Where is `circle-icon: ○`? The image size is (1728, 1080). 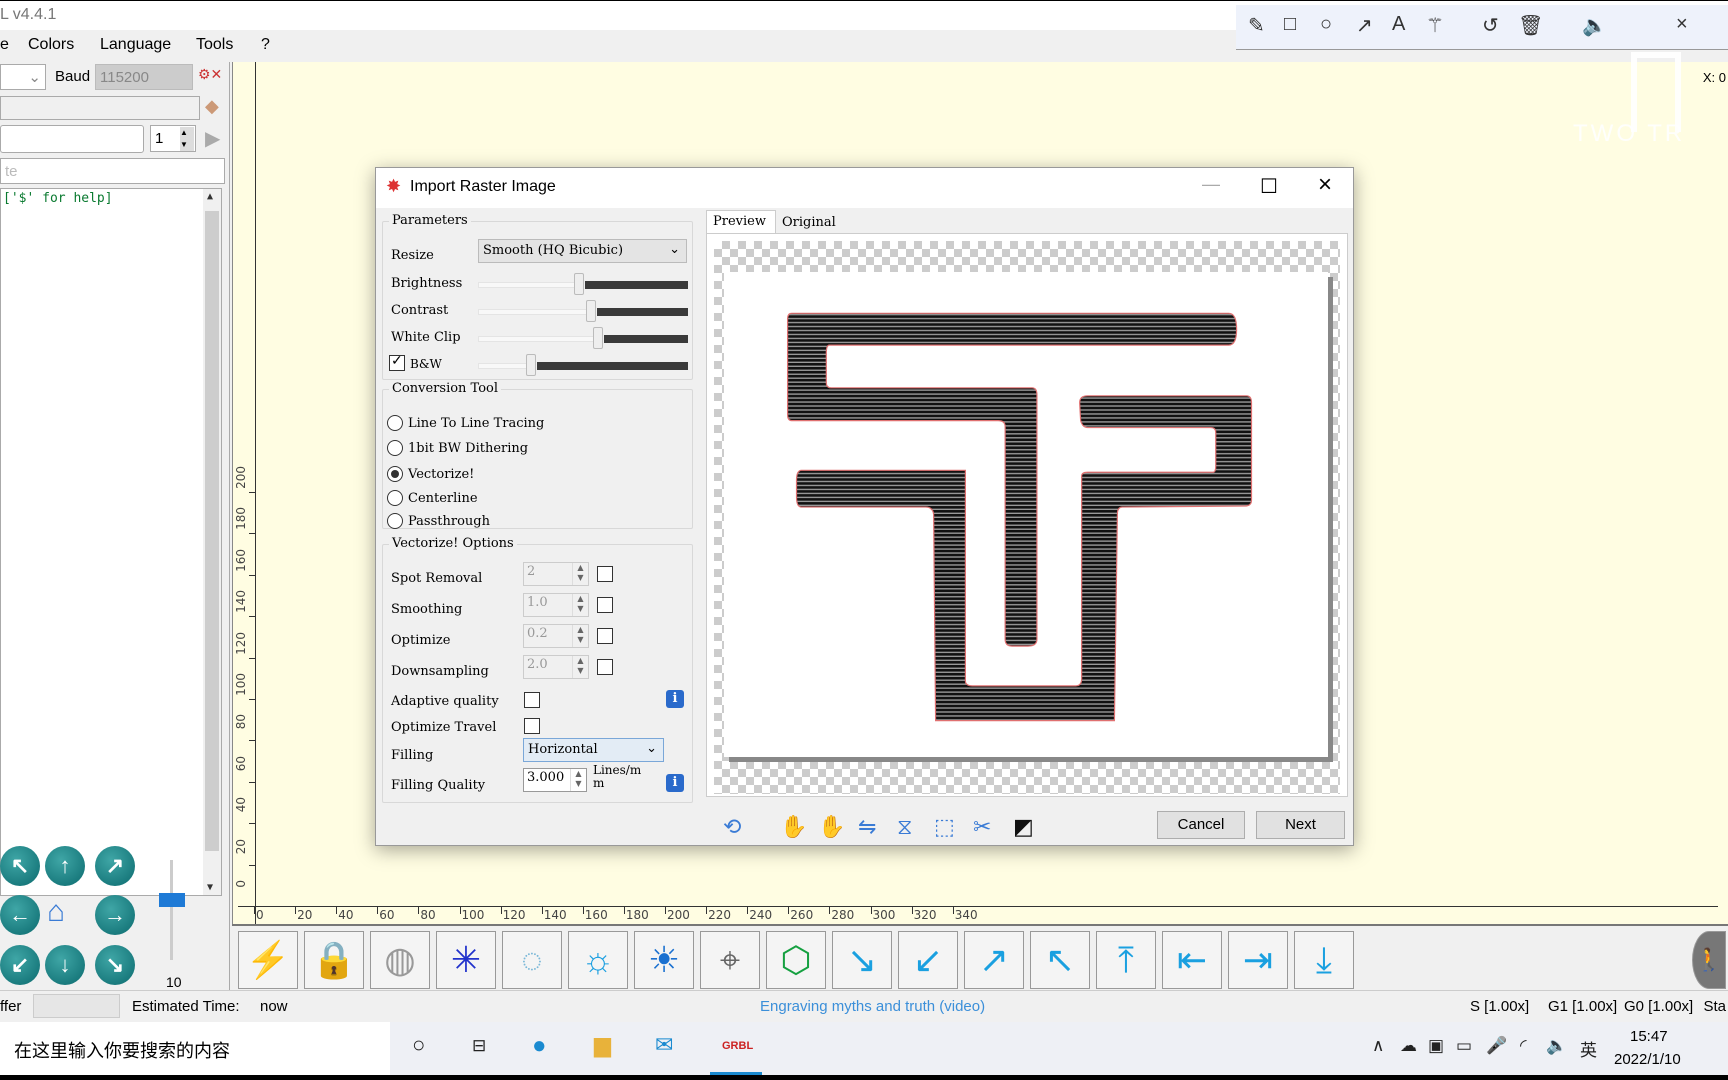
circle-icon: ○ is located at coordinates (1326, 24).